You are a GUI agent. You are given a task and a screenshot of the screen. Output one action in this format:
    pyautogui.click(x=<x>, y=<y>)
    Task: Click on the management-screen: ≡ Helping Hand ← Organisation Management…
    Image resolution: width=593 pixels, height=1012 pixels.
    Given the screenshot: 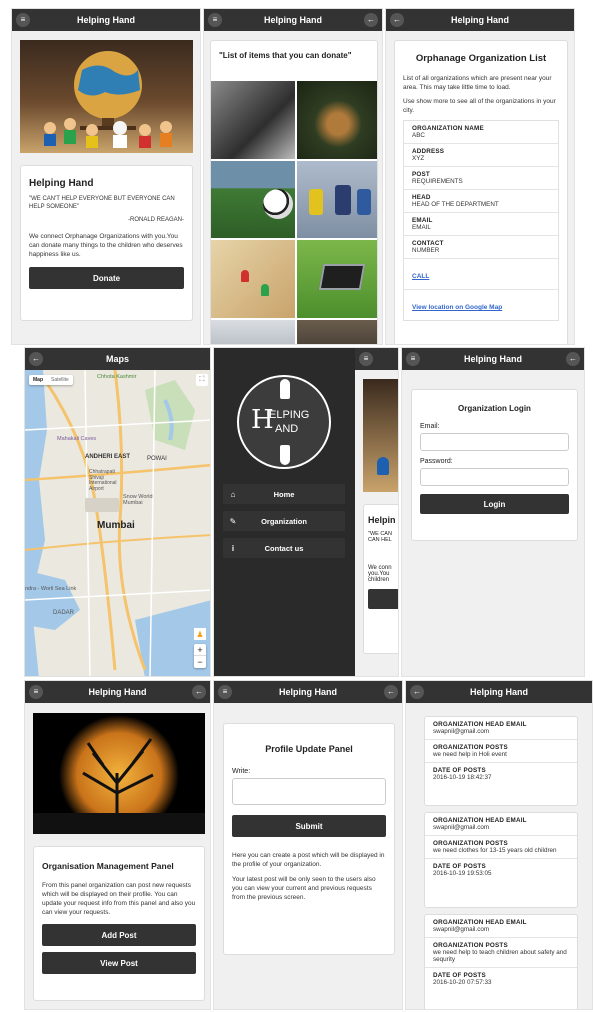 What is the action you would take?
    pyautogui.click(x=117, y=845)
    